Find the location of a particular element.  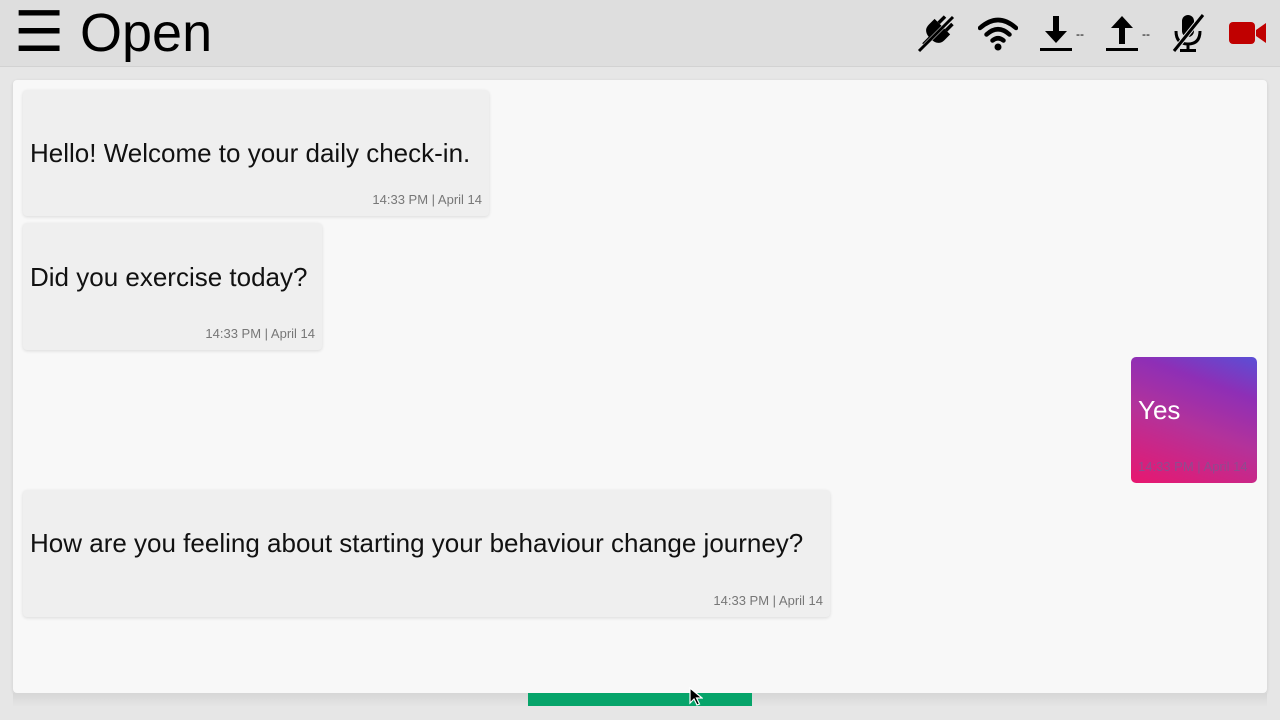

message-text: Hello! Welcome to your daily check-in. is located at coordinates (250, 153).